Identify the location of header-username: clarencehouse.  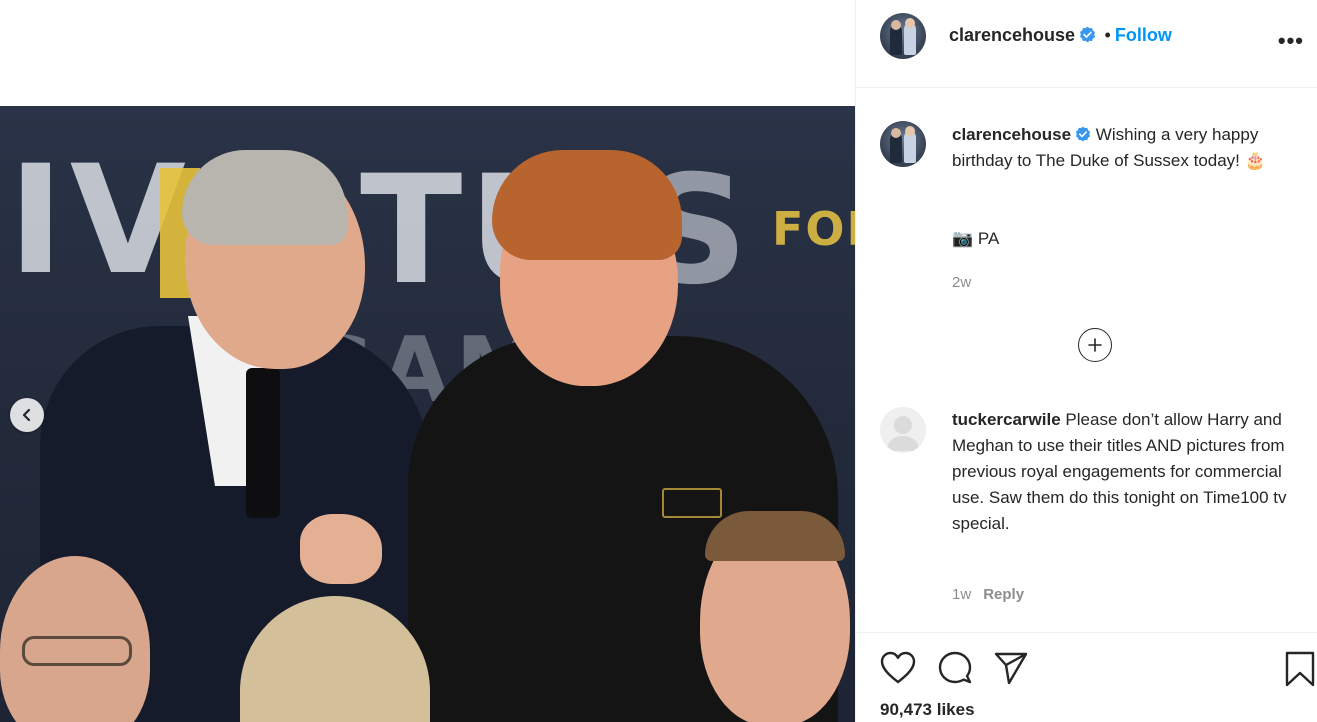
(1012, 35).